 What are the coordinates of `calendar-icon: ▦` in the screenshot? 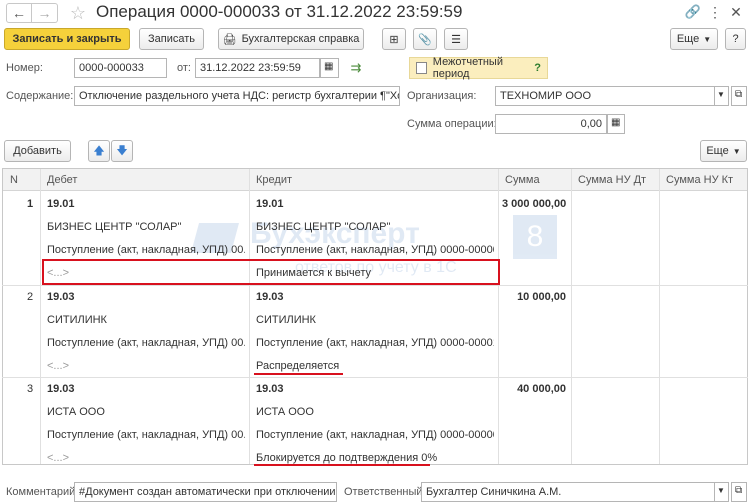 It's located at (329, 68).